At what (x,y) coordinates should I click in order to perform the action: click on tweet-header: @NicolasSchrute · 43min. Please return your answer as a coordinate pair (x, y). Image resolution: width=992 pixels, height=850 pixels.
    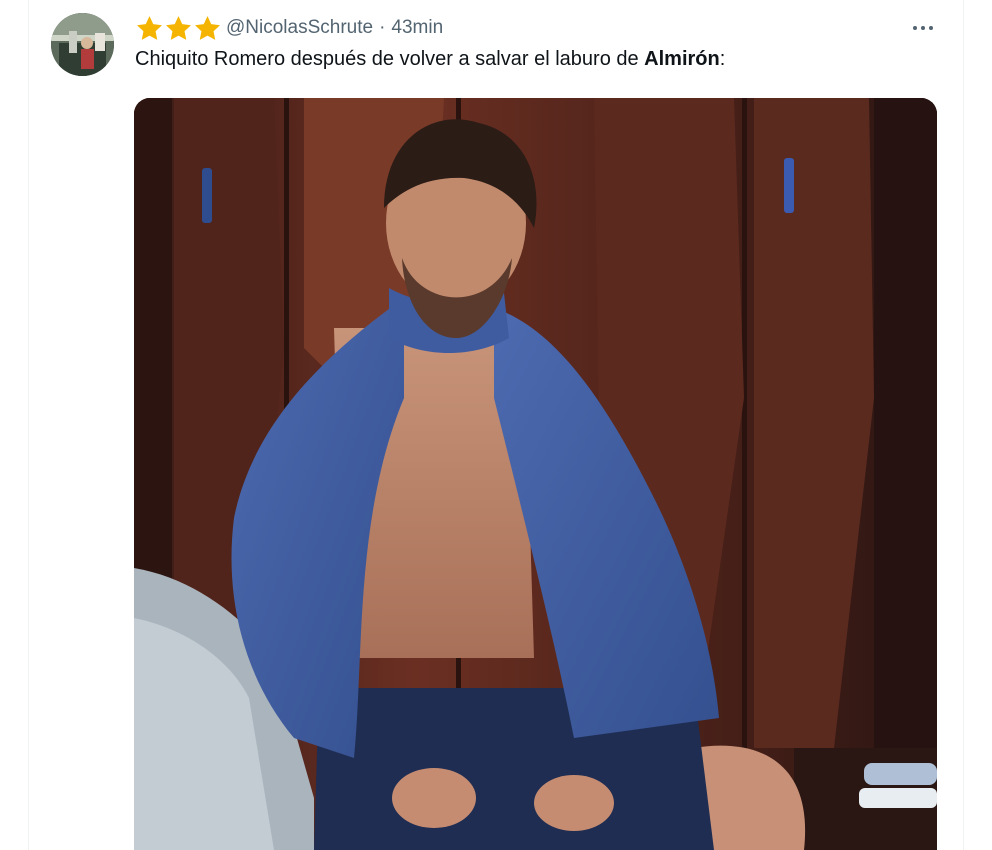
    Looking at the image, I should click on (289, 28).